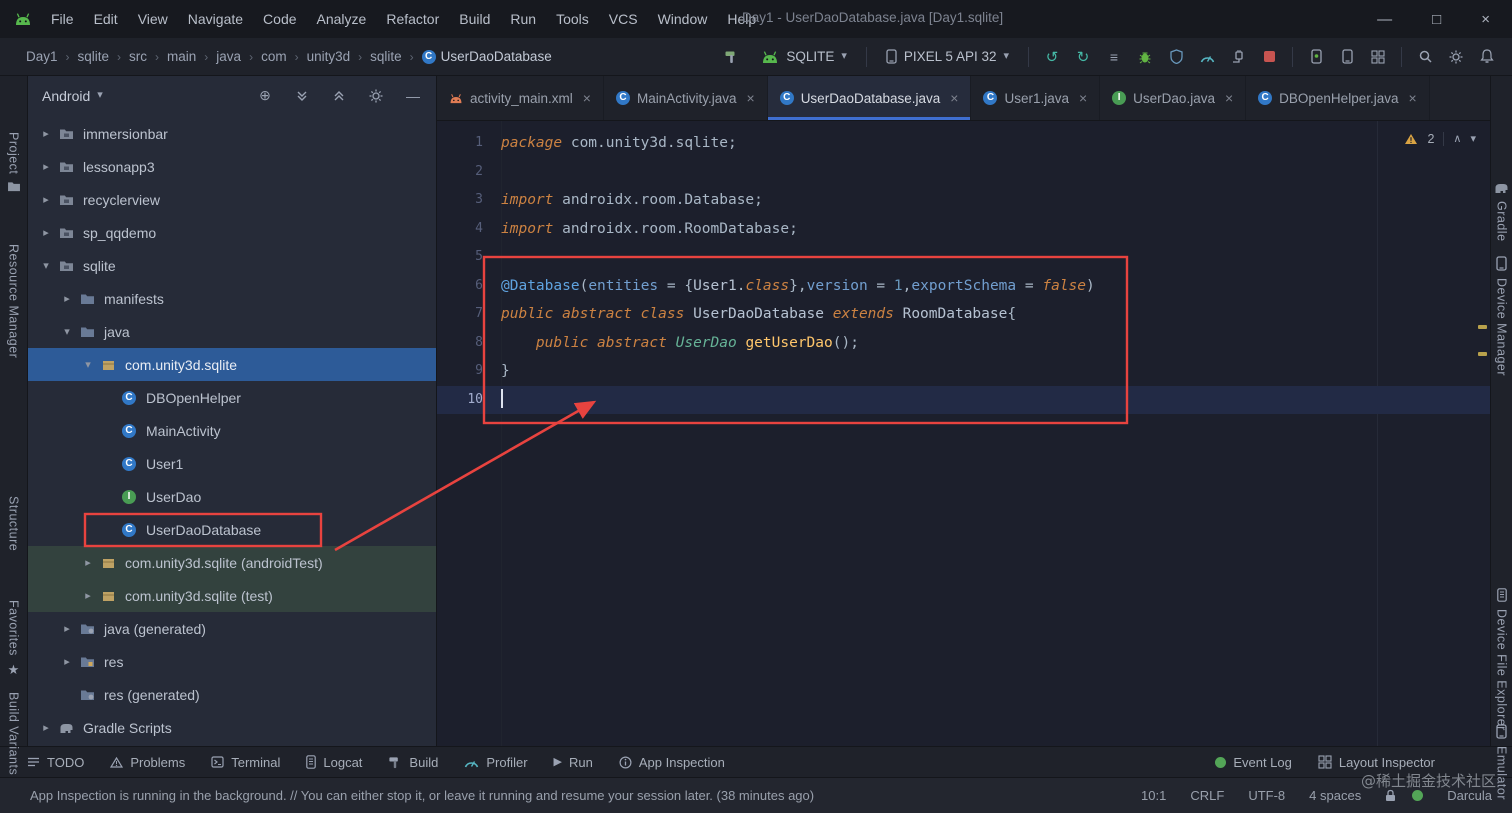 Image resolution: width=1512 pixels, height=813 pixels. Describe the element at coordinates (153, 19) in the screenshot. I see `menu-view: View` at that location.